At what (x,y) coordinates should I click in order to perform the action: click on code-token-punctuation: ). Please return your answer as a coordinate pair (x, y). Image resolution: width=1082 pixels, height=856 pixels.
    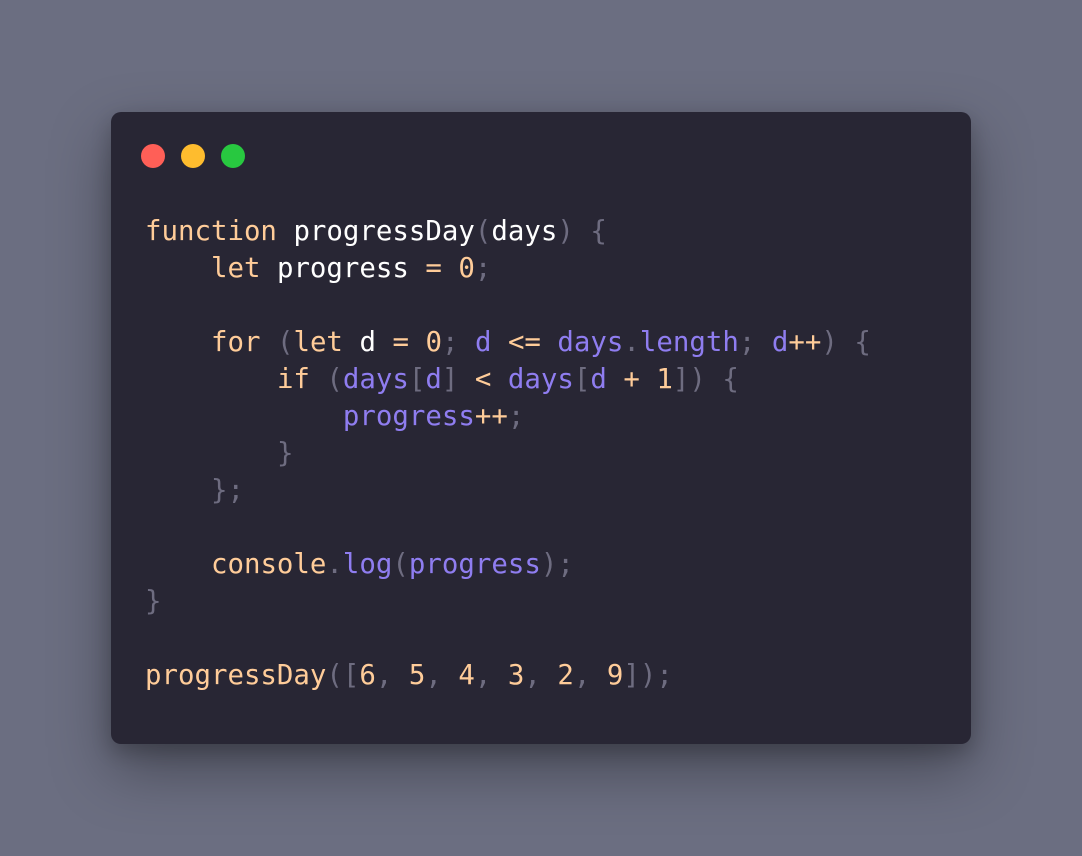
    Looking at the image, I should click on (829, 342).